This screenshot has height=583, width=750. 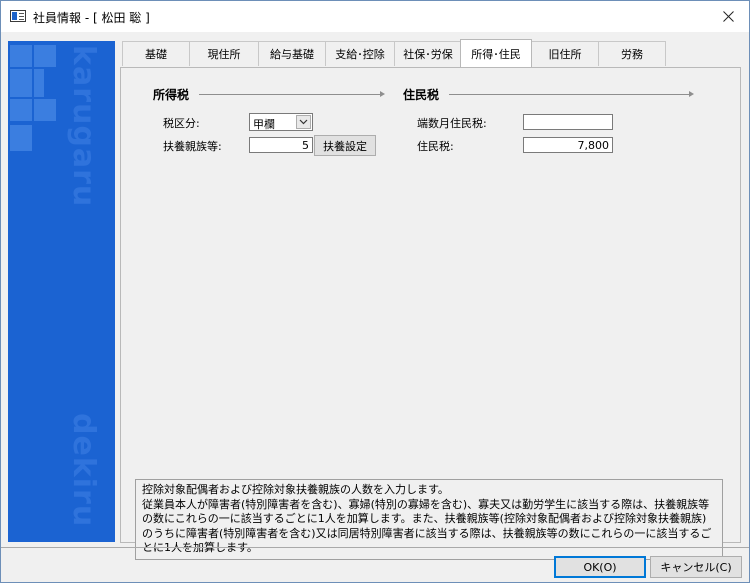 What do you see at coordinates (696, 567) in the screenshot?
I see `cancel-button: キャンセル(C)` at bounding box center [696, 567].